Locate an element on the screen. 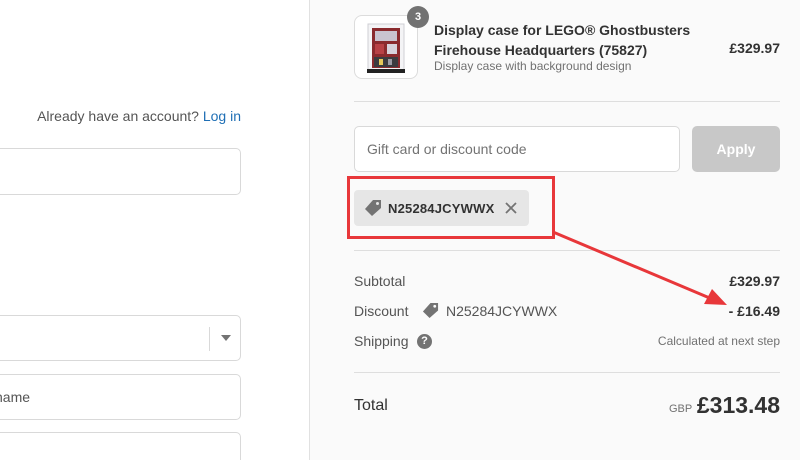  total-value: £313.48 is located at coordinates (738, 405).